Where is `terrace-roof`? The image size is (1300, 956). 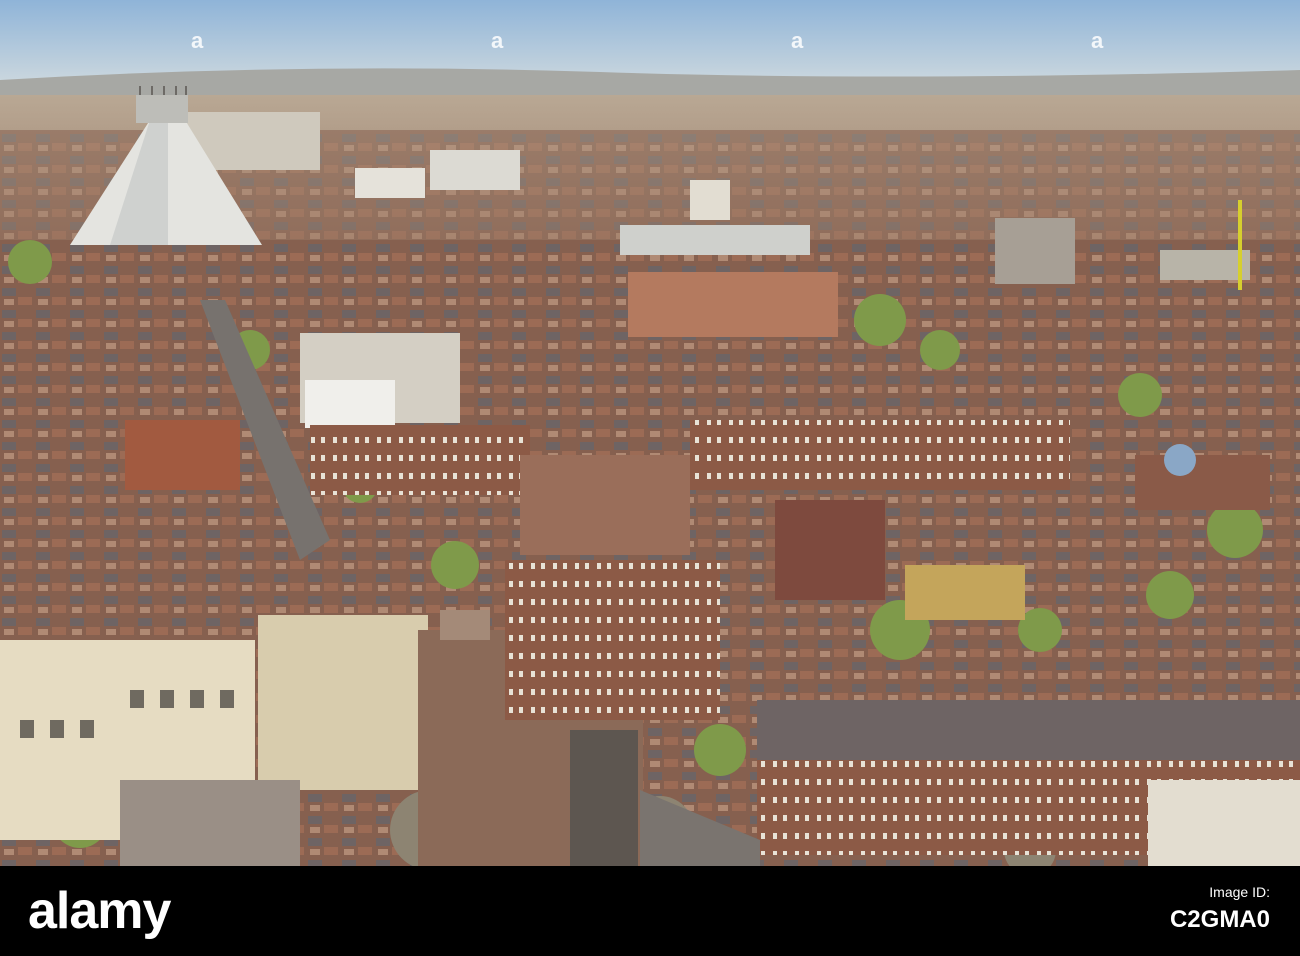
terrace-roof is located at coordinates (1028, 730).